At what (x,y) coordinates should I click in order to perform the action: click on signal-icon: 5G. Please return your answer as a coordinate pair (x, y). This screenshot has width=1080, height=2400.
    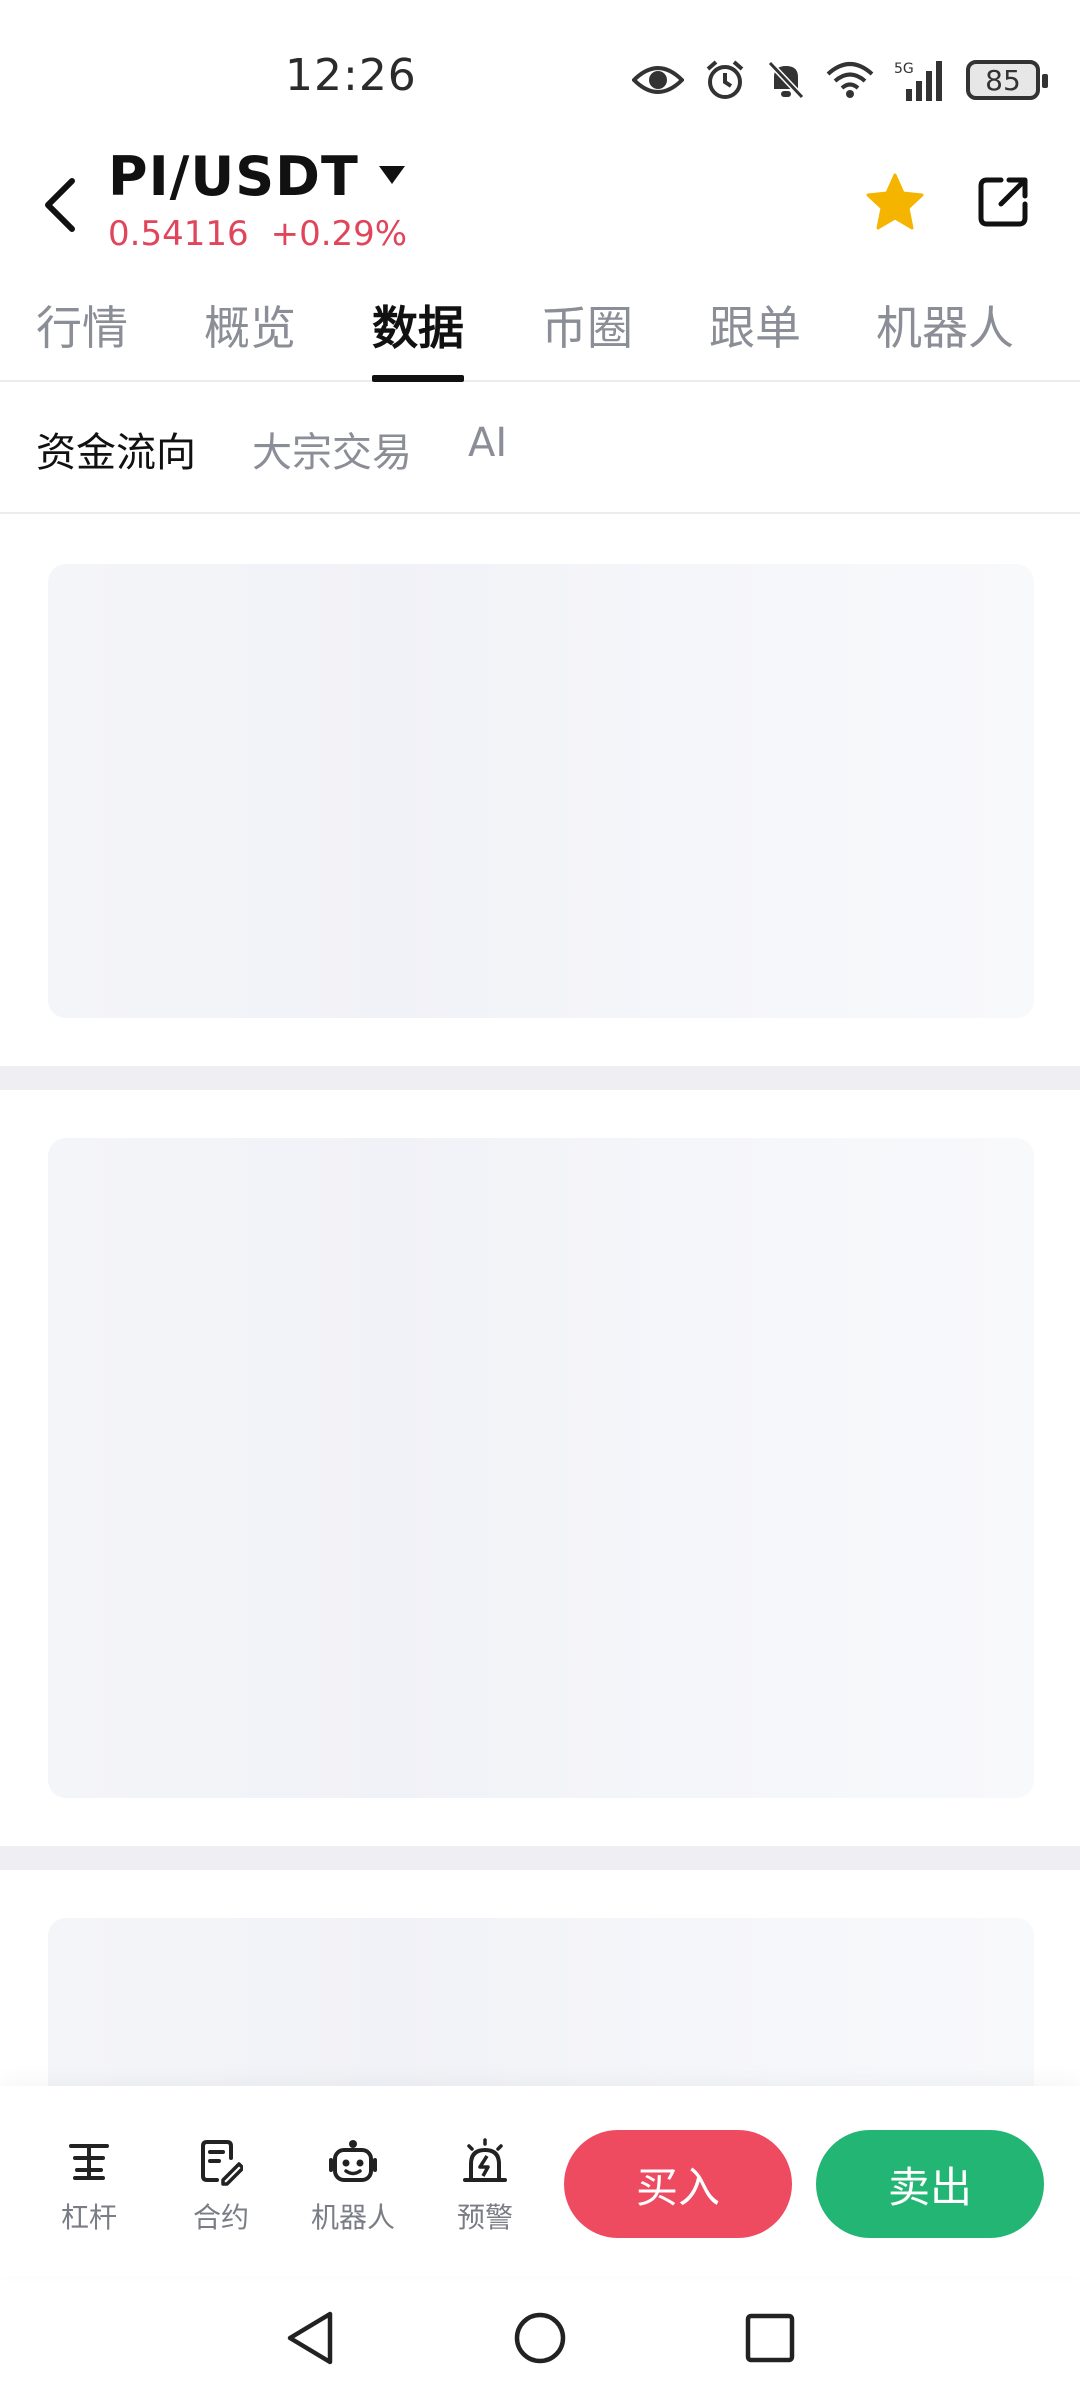
    Looking at the image, I should click on (920, 80).